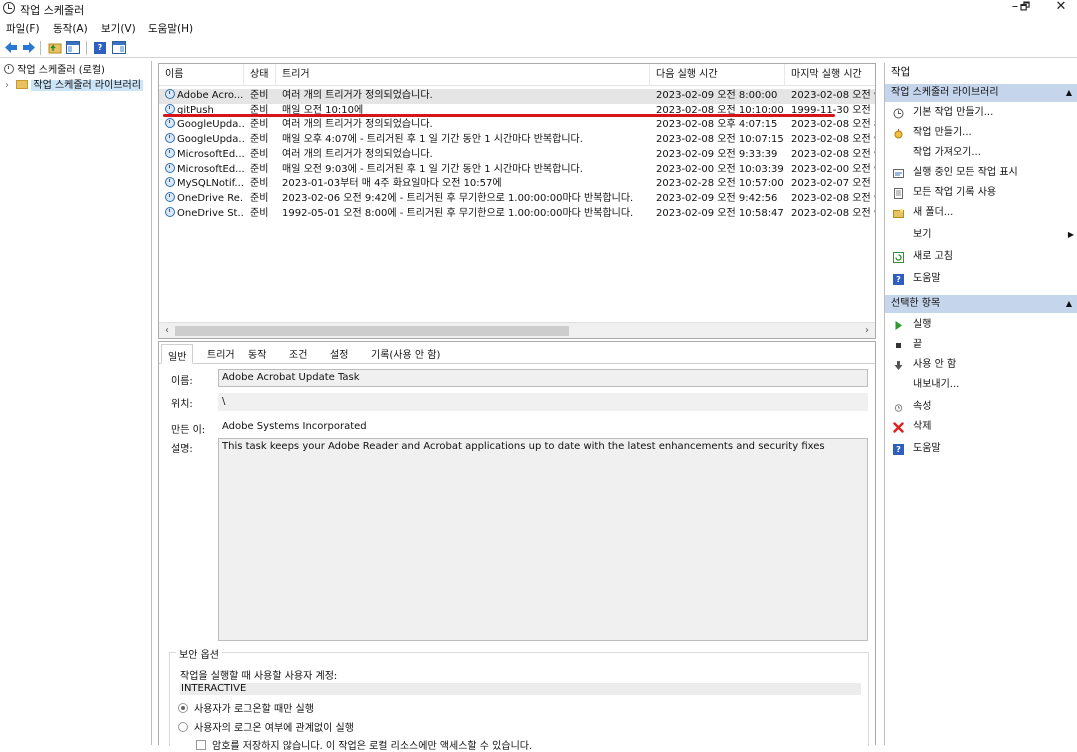  What do you see at coordinates (981, 304) in the screenshot?
I see `actions-section-selected-item: 선택한 항목 ▲` at bounding box center [981, 304].